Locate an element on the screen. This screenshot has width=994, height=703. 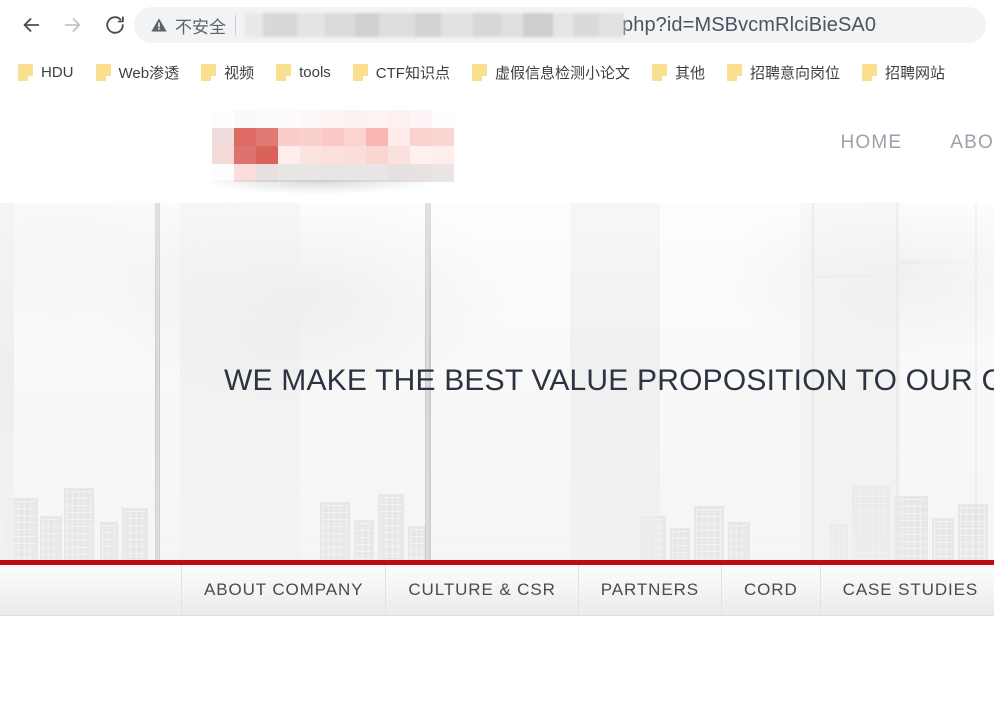
subnav-item-cord: CORD is located at coordinates (771, 590).